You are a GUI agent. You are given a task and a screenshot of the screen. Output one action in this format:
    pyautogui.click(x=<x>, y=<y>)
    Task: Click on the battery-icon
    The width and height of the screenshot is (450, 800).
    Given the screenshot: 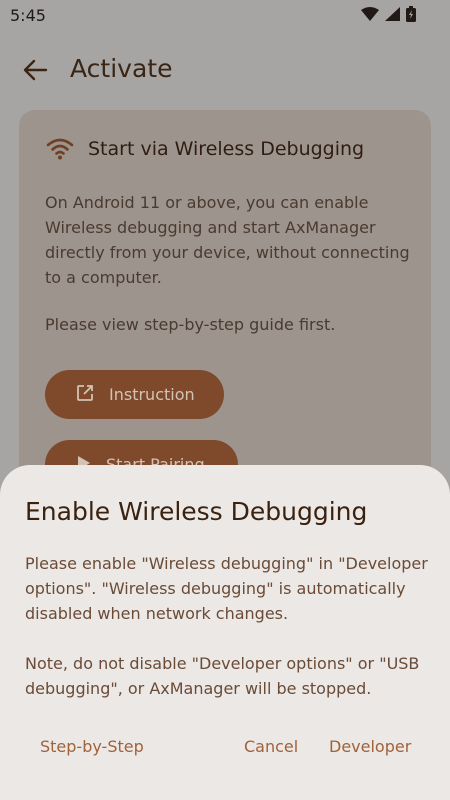 What is the action you would take?
    pyautogui.click(x=411, y=14)
    